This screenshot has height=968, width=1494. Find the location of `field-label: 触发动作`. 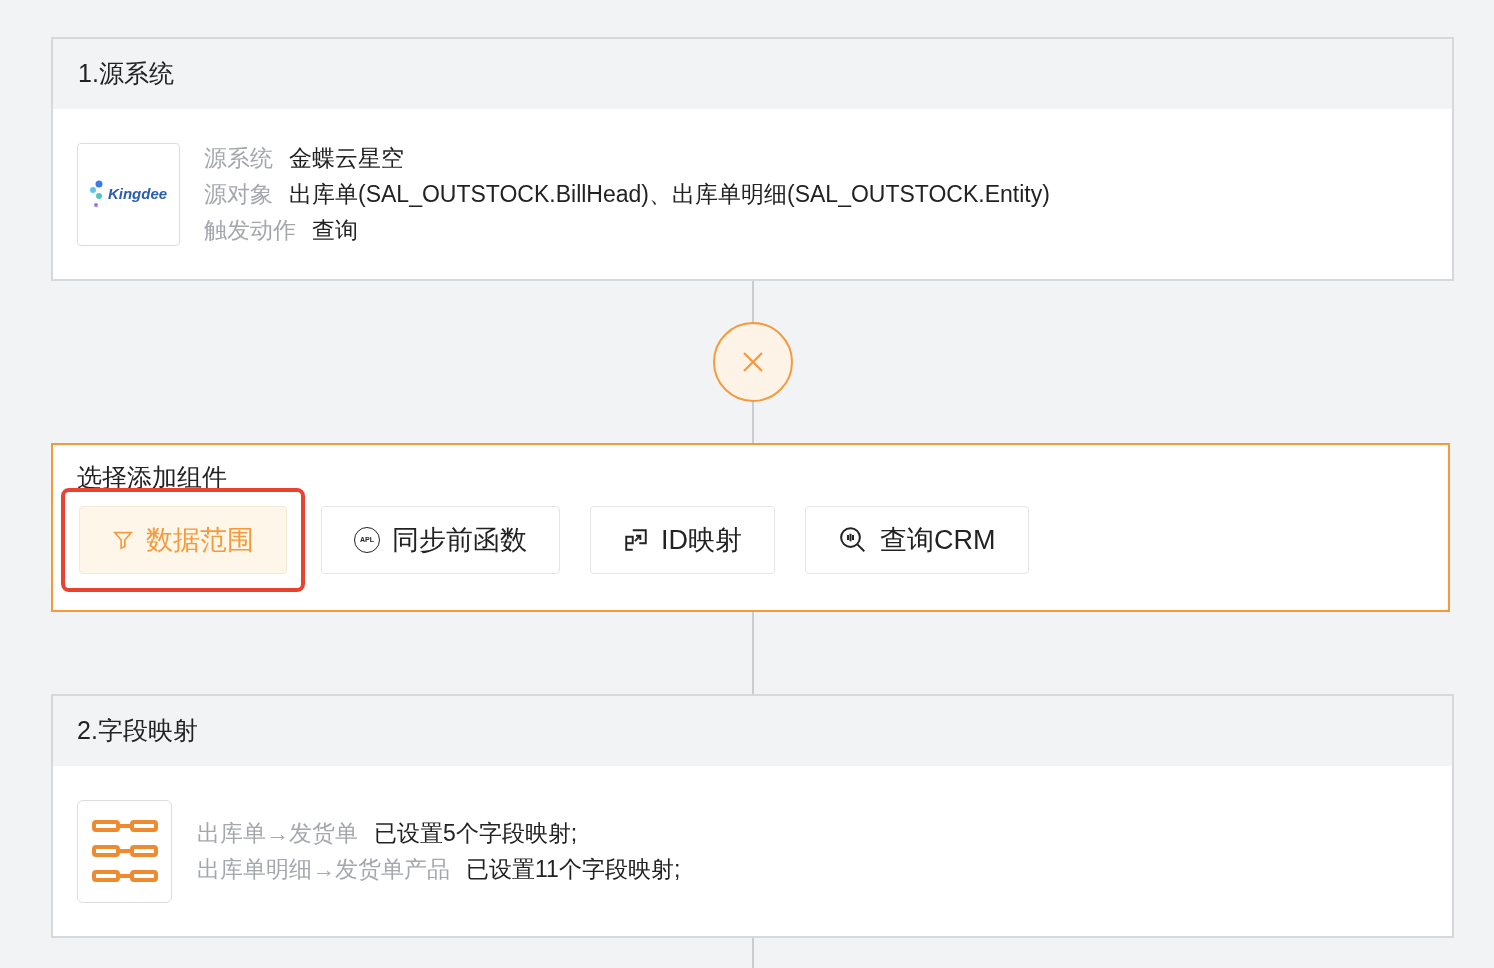

field-label: 触发动作 is located at coordinates (250, 230).